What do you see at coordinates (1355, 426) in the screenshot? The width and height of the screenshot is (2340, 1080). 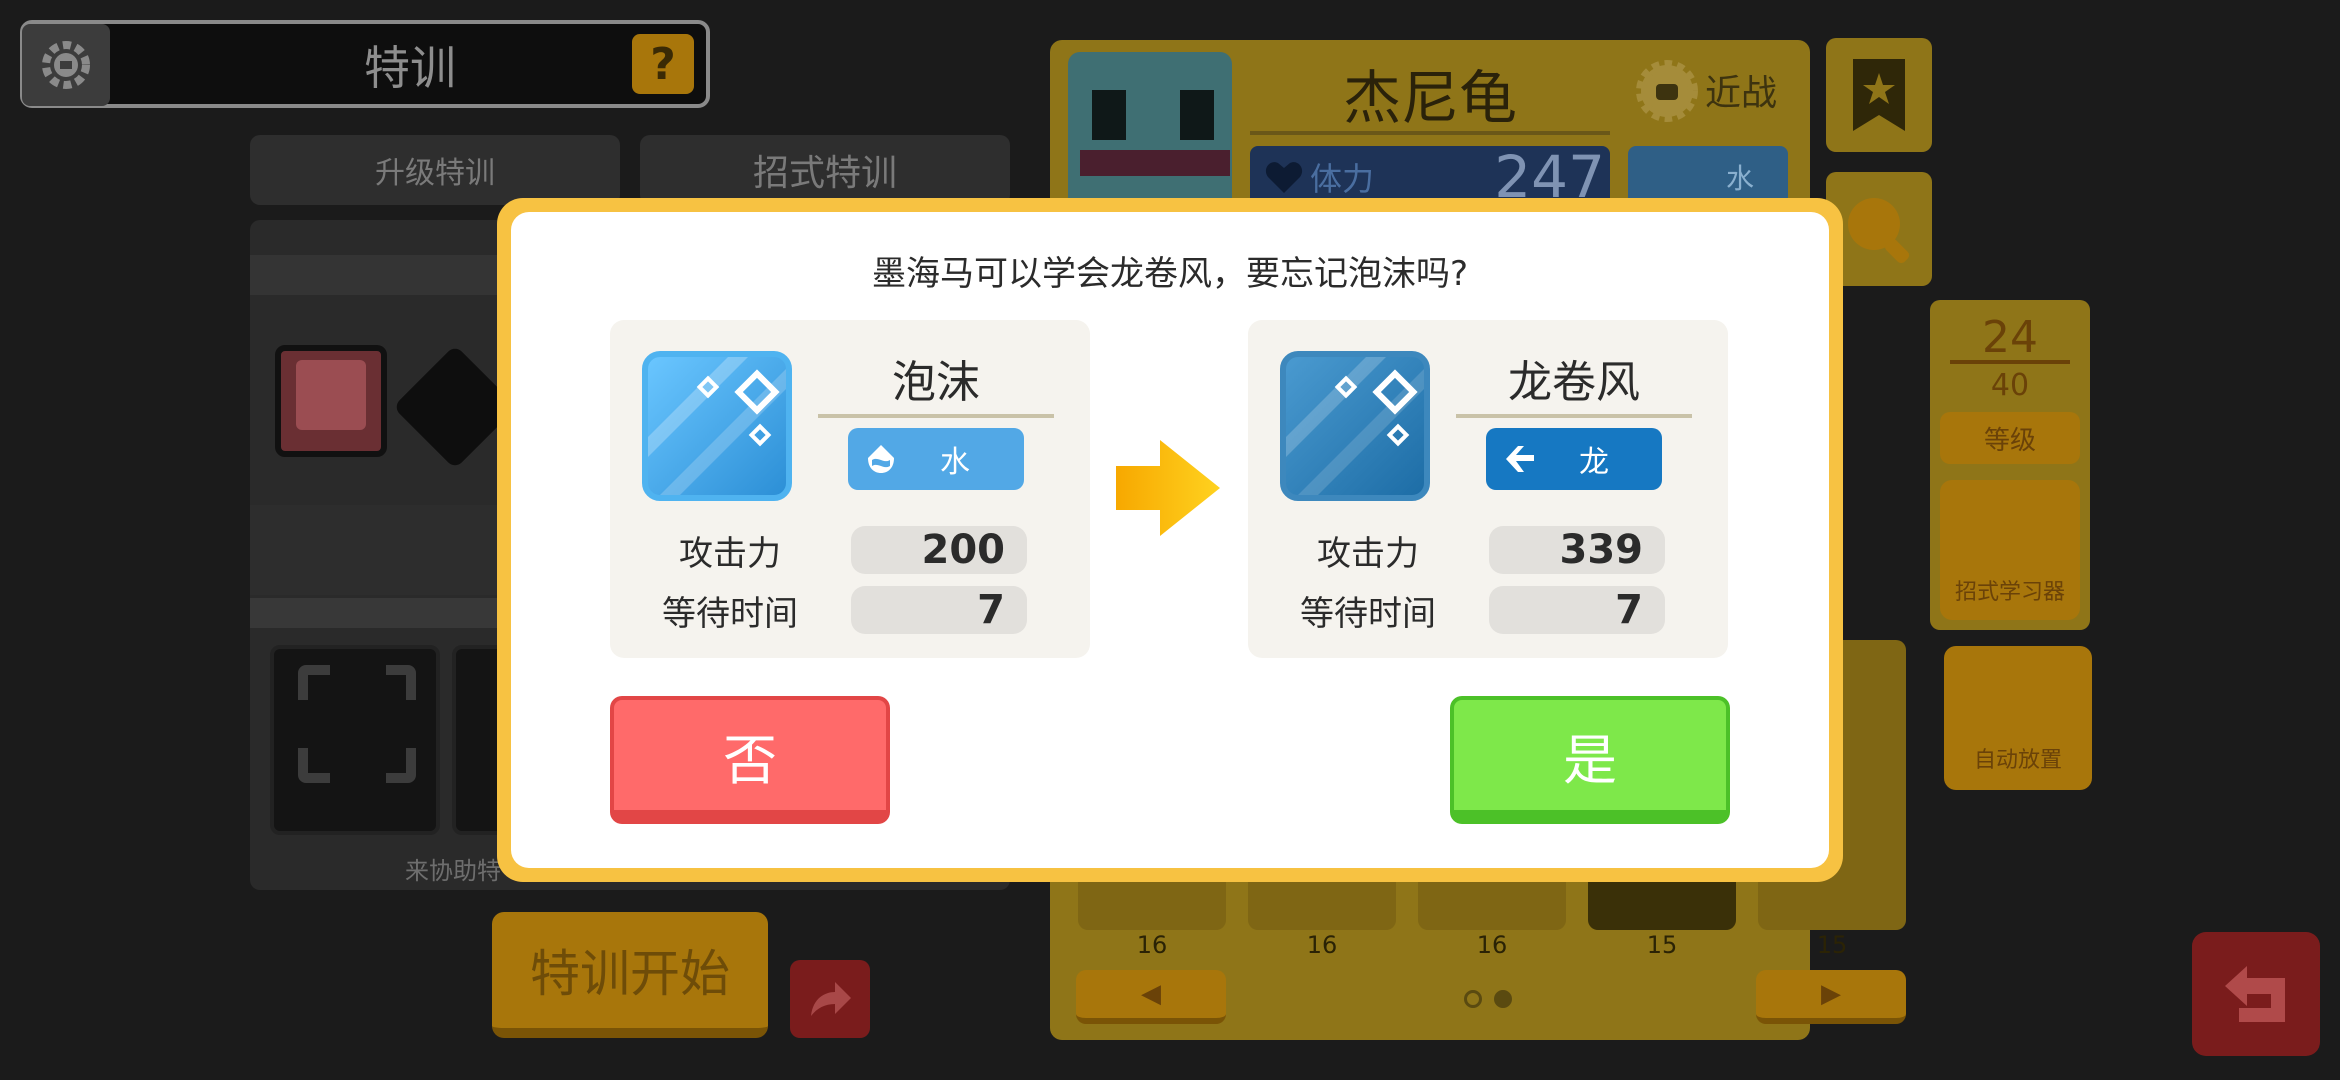 I see `dragon-move-icon` at bounding box center [1355, 426].